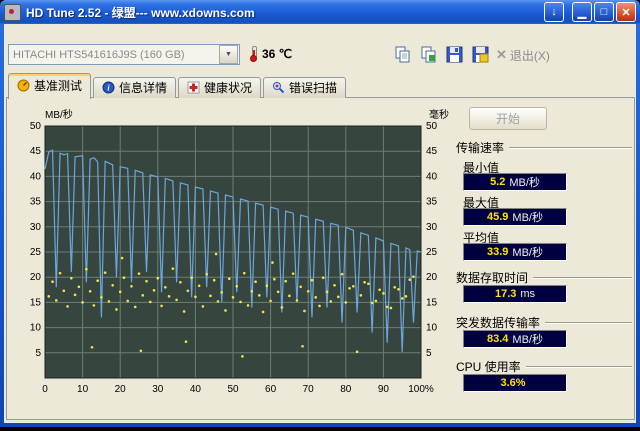 The width and height of the screenshot is (640, 431). What do you see at coordinates (604, 12) in the screenshot?
I see `maximize-button: □` at bounding box center [604, 12].